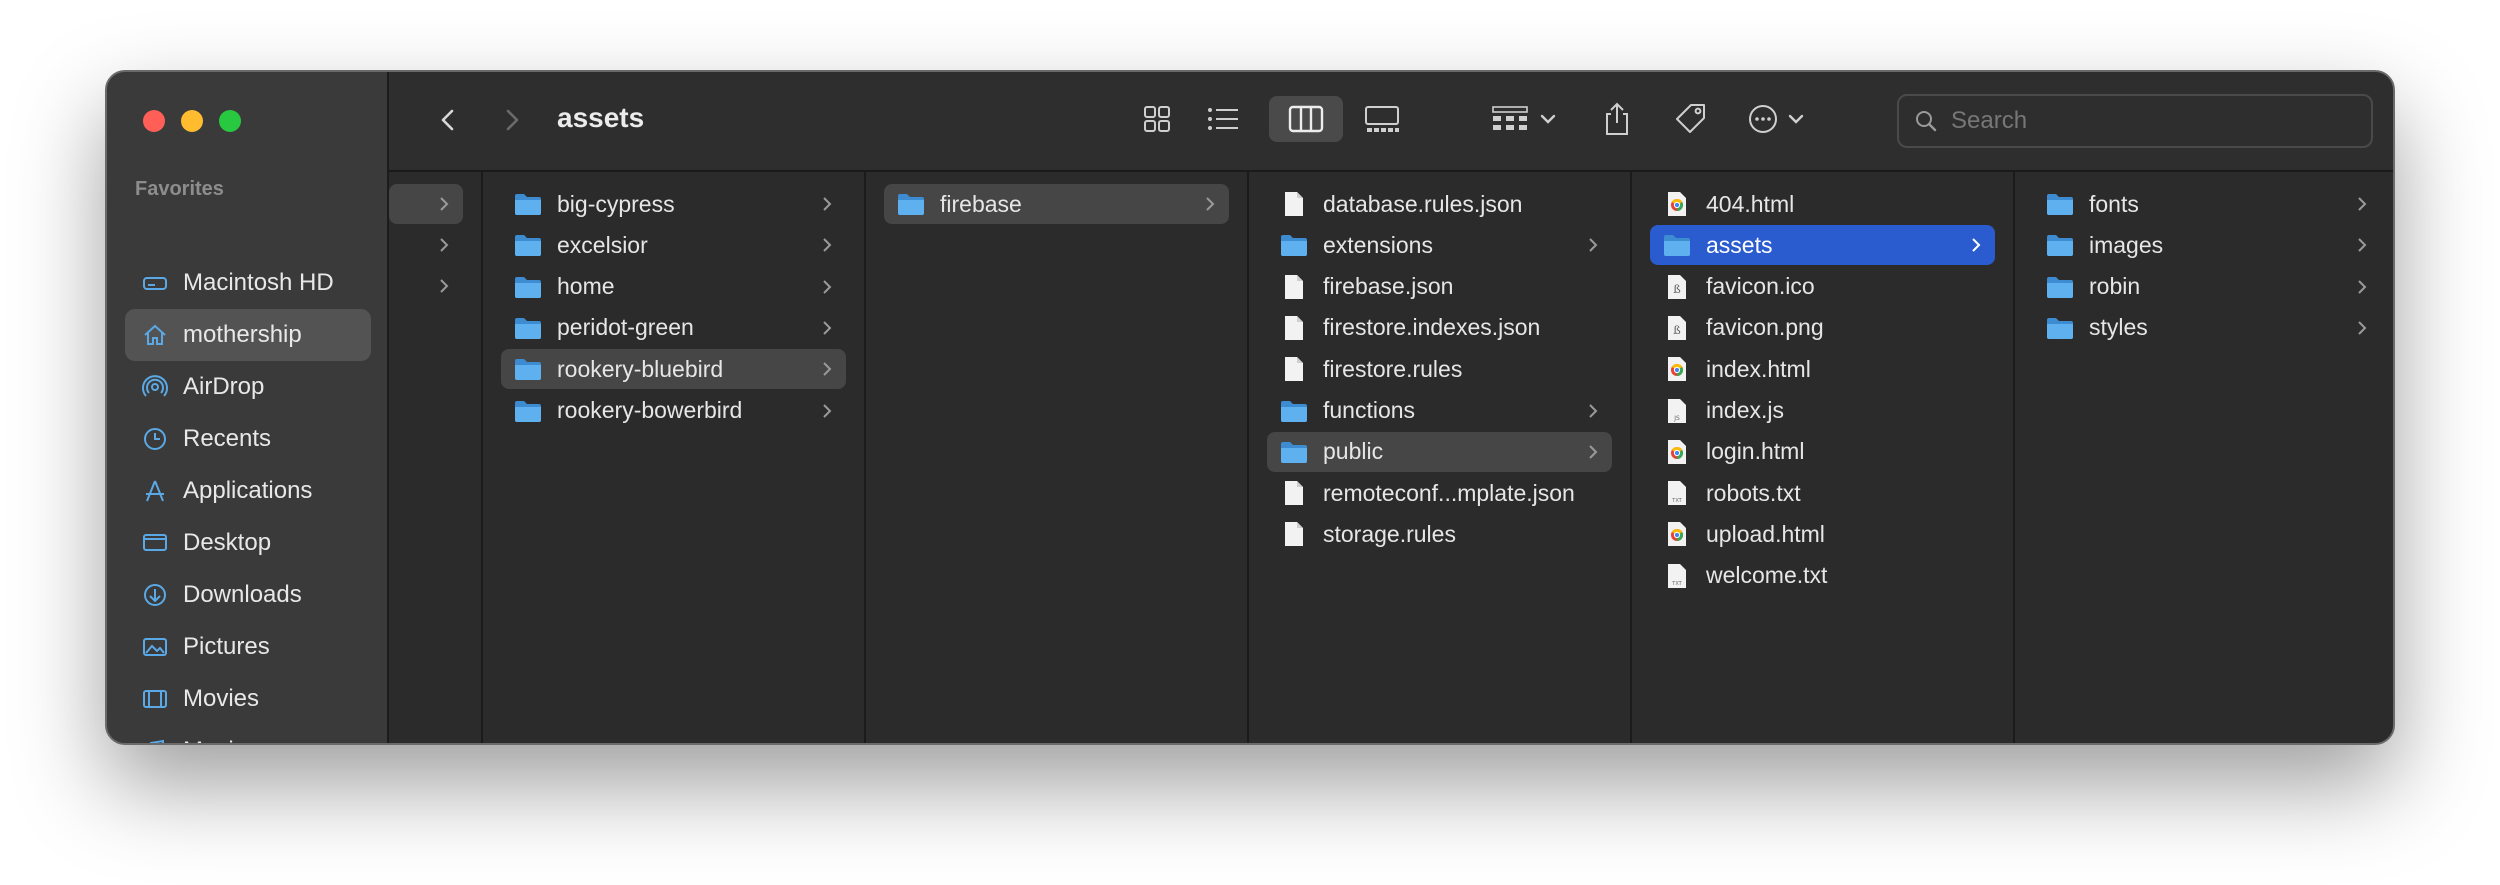 This screenshot has width=2500, height=885. I want to click on sidebar-item-downloads: Downloads, so click(248, 595).